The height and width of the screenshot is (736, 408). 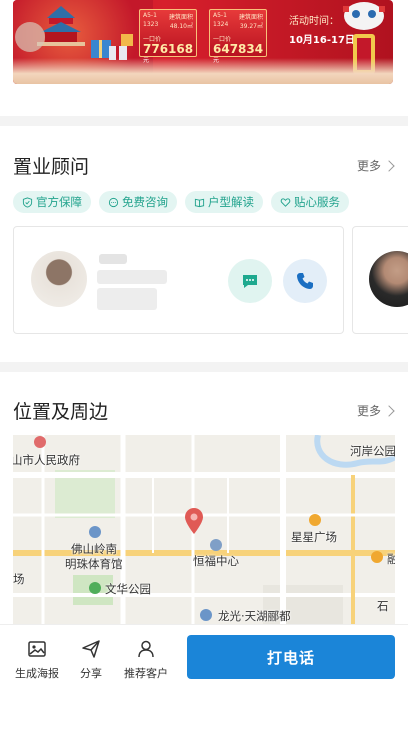 I want to click on building-icon, so click(x=216, y=545).